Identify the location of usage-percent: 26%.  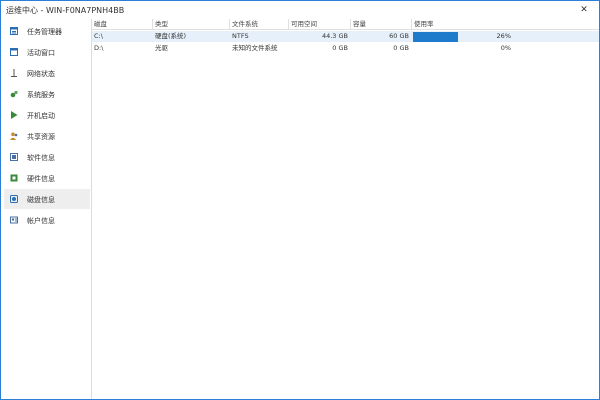
(503, 36).